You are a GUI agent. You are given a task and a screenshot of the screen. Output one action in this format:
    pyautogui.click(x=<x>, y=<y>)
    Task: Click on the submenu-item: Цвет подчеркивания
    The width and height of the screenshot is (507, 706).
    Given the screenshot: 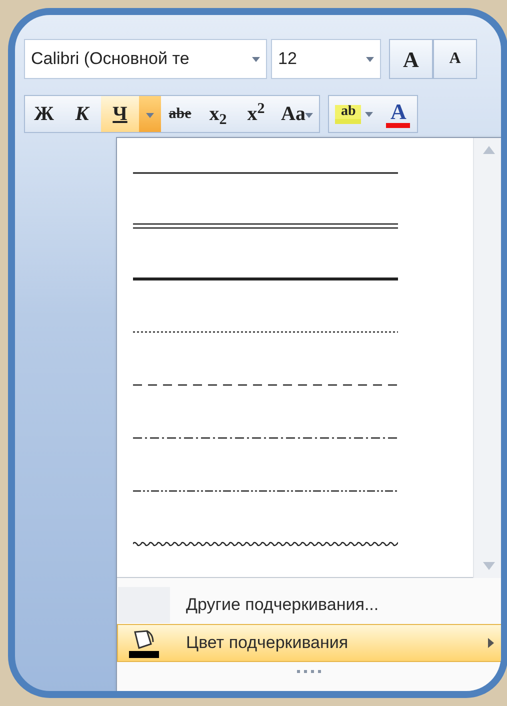 What is the action you would take?
    pyautogui.click(x=309, y=643)
    